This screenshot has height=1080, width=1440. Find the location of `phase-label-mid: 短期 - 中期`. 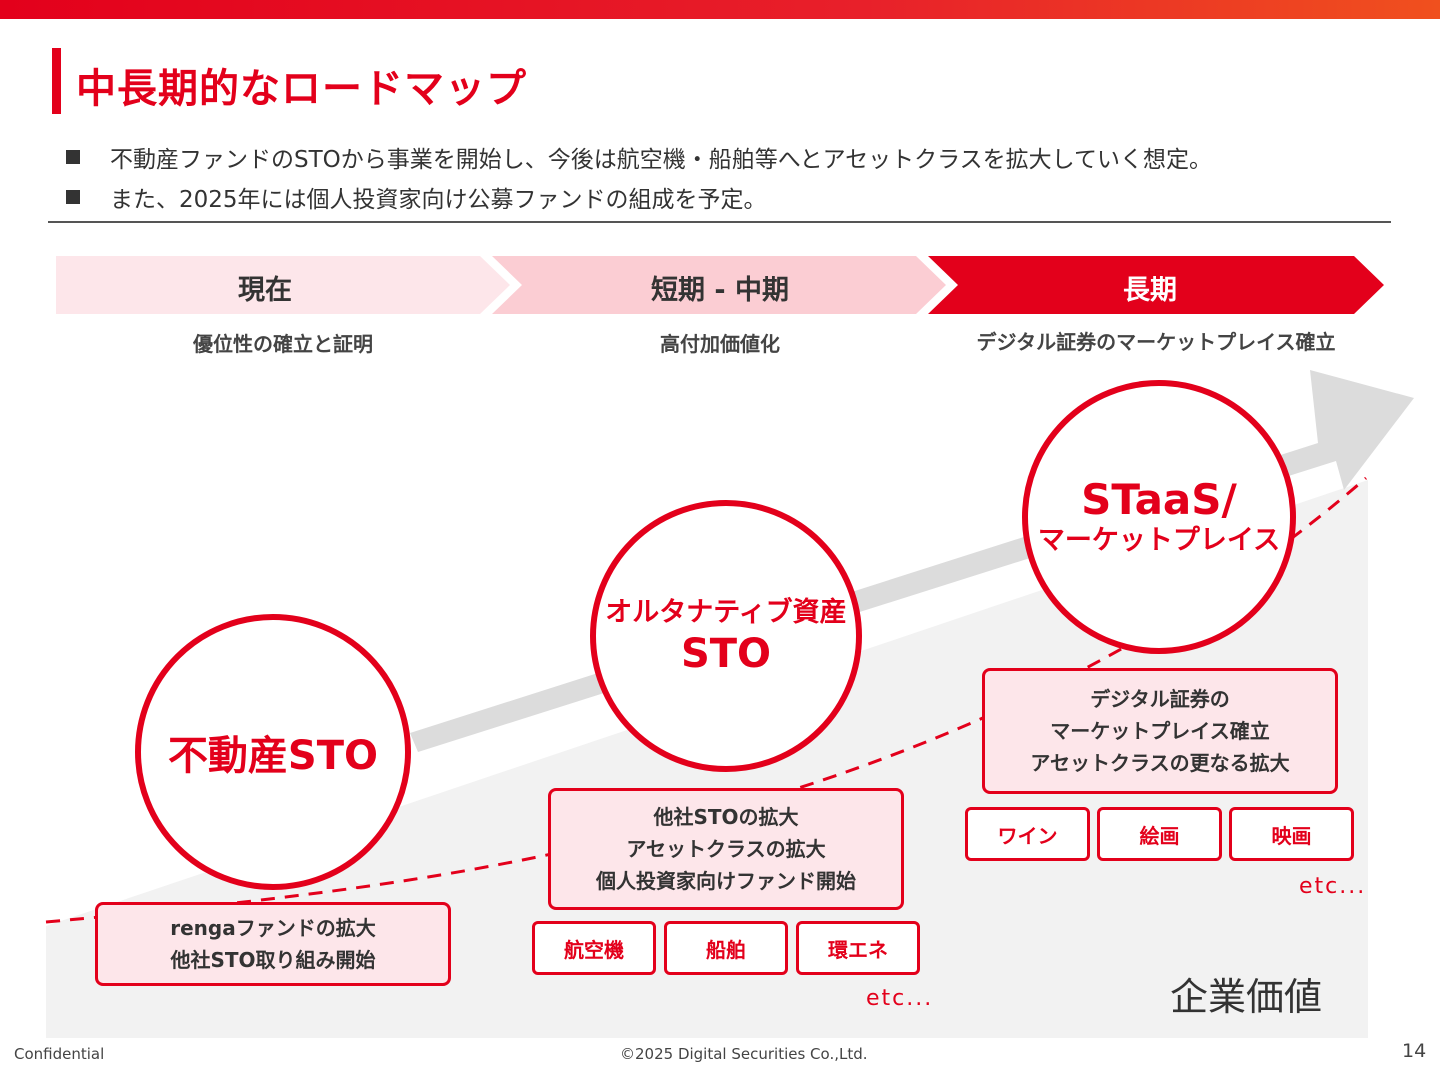

phase-label-mid: 短期 - 中期 is located at coordinates (719, 290).